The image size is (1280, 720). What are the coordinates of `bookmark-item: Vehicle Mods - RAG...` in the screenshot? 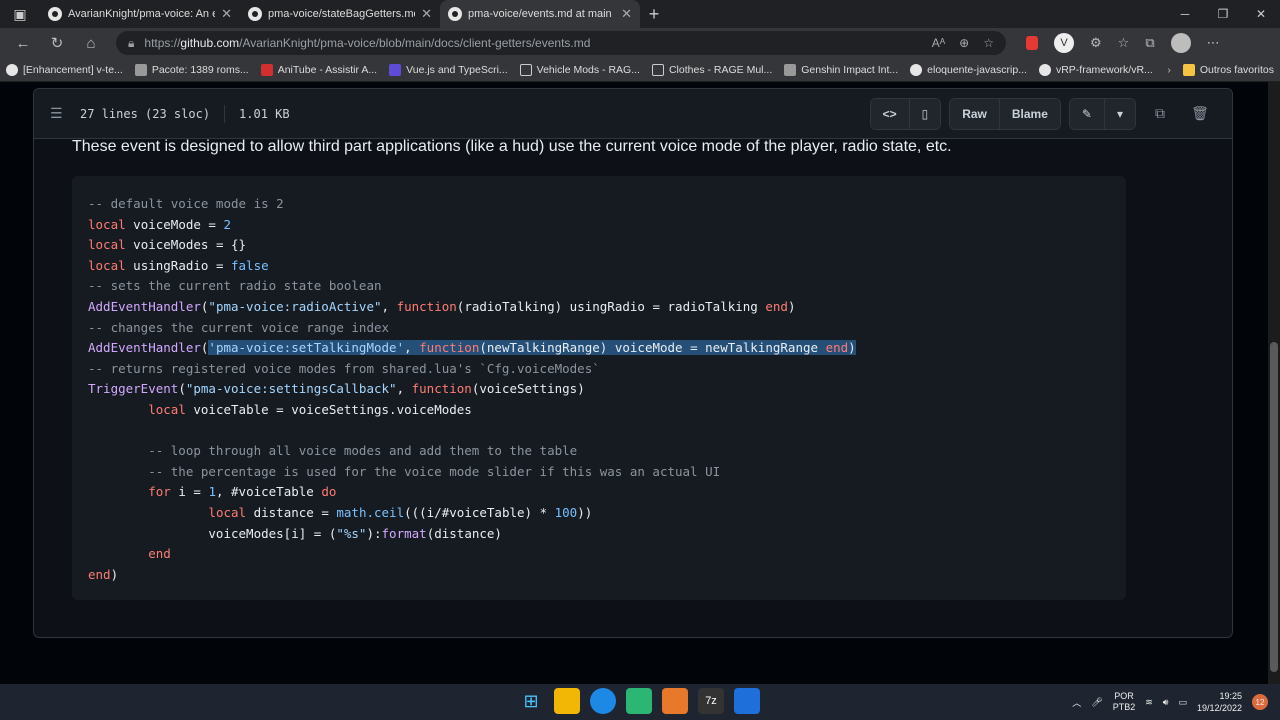 It's located at (579, 69).